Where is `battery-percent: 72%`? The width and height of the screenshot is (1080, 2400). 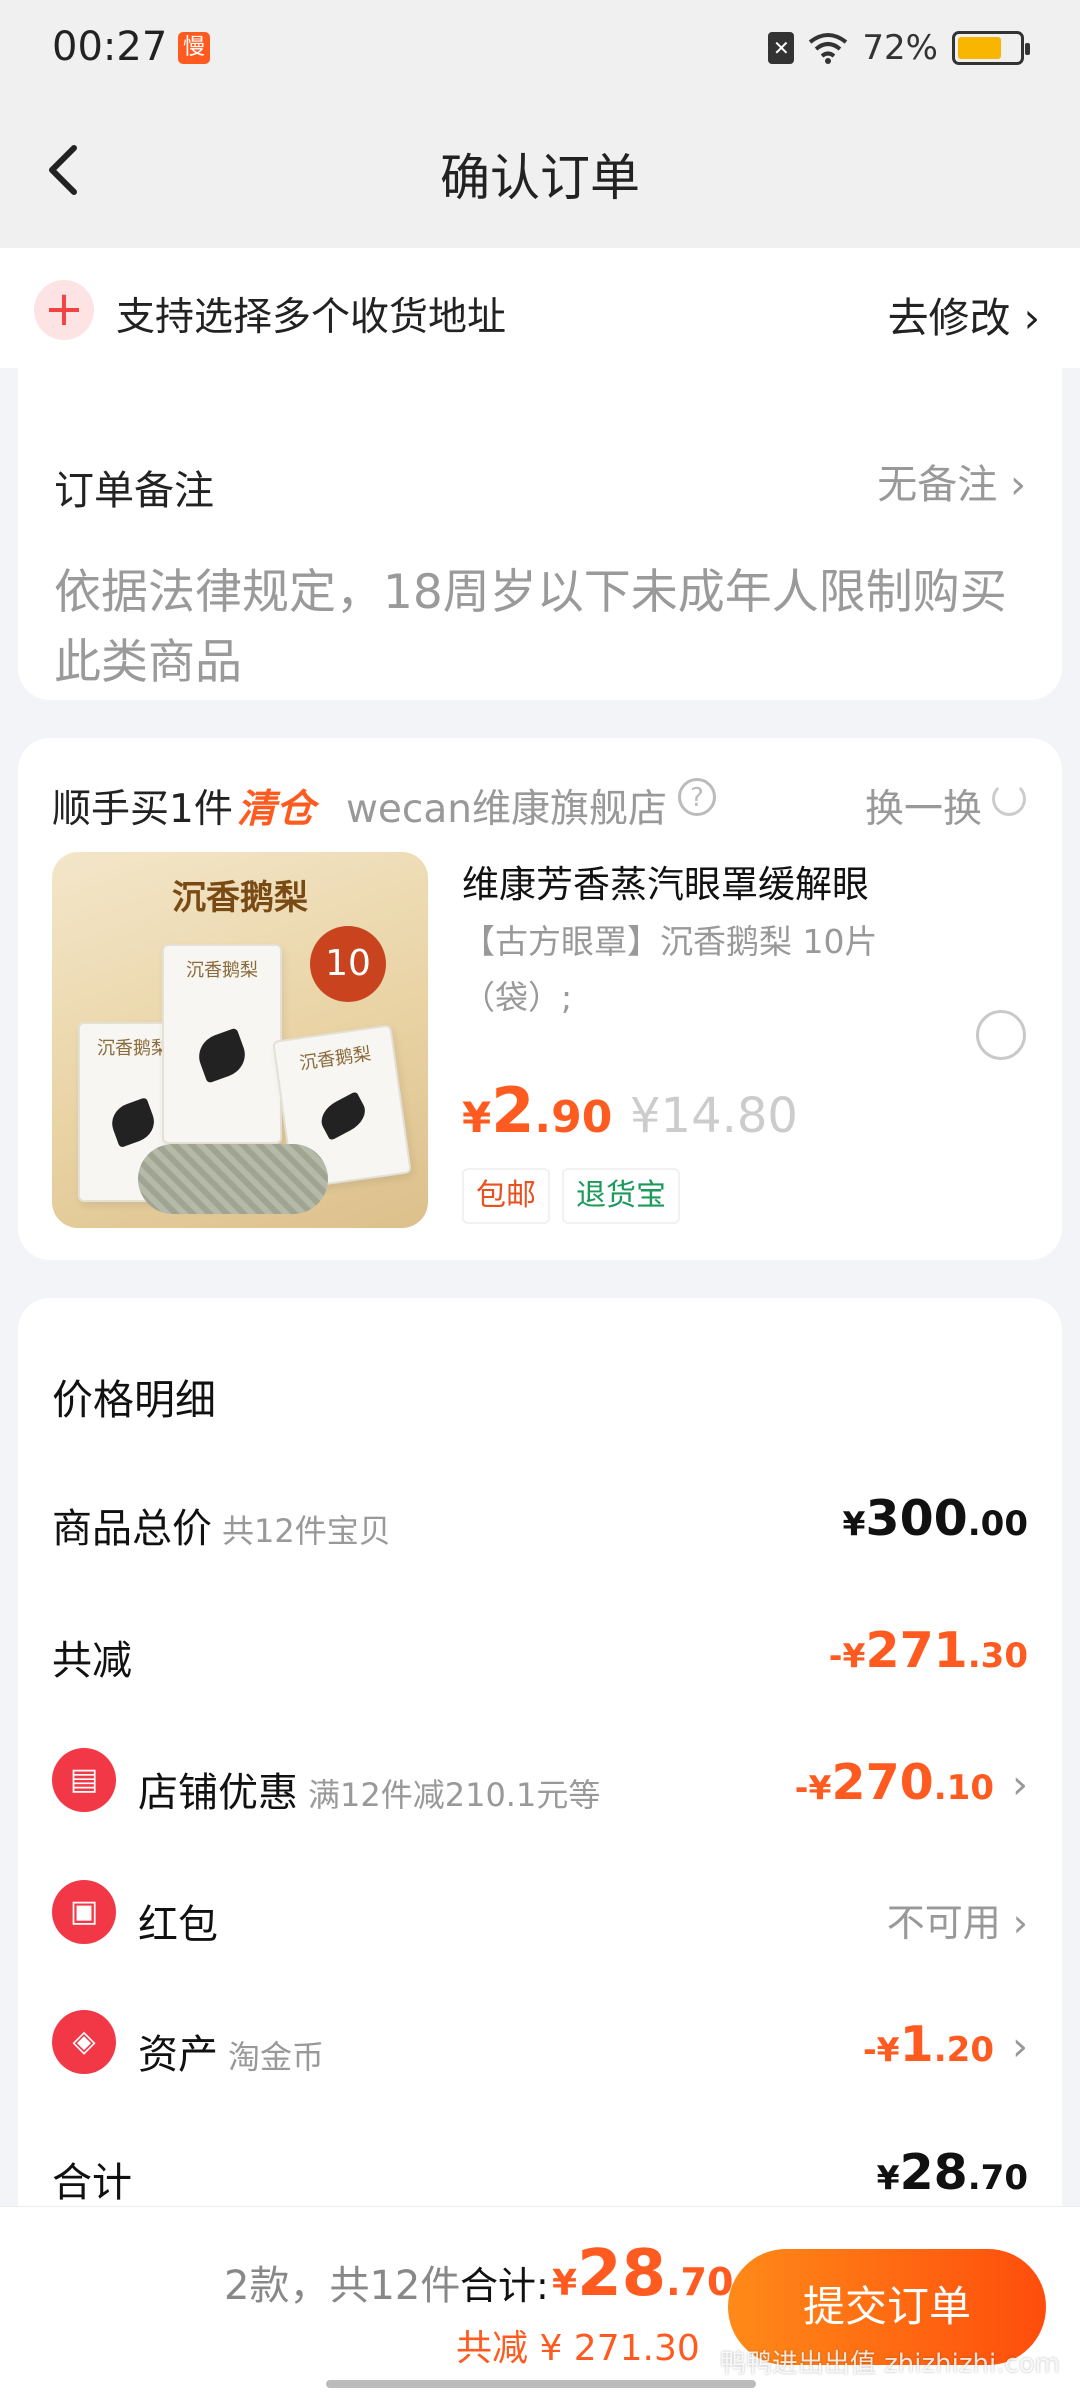
battery-percent: 72% is located at coordinates (900, 48).